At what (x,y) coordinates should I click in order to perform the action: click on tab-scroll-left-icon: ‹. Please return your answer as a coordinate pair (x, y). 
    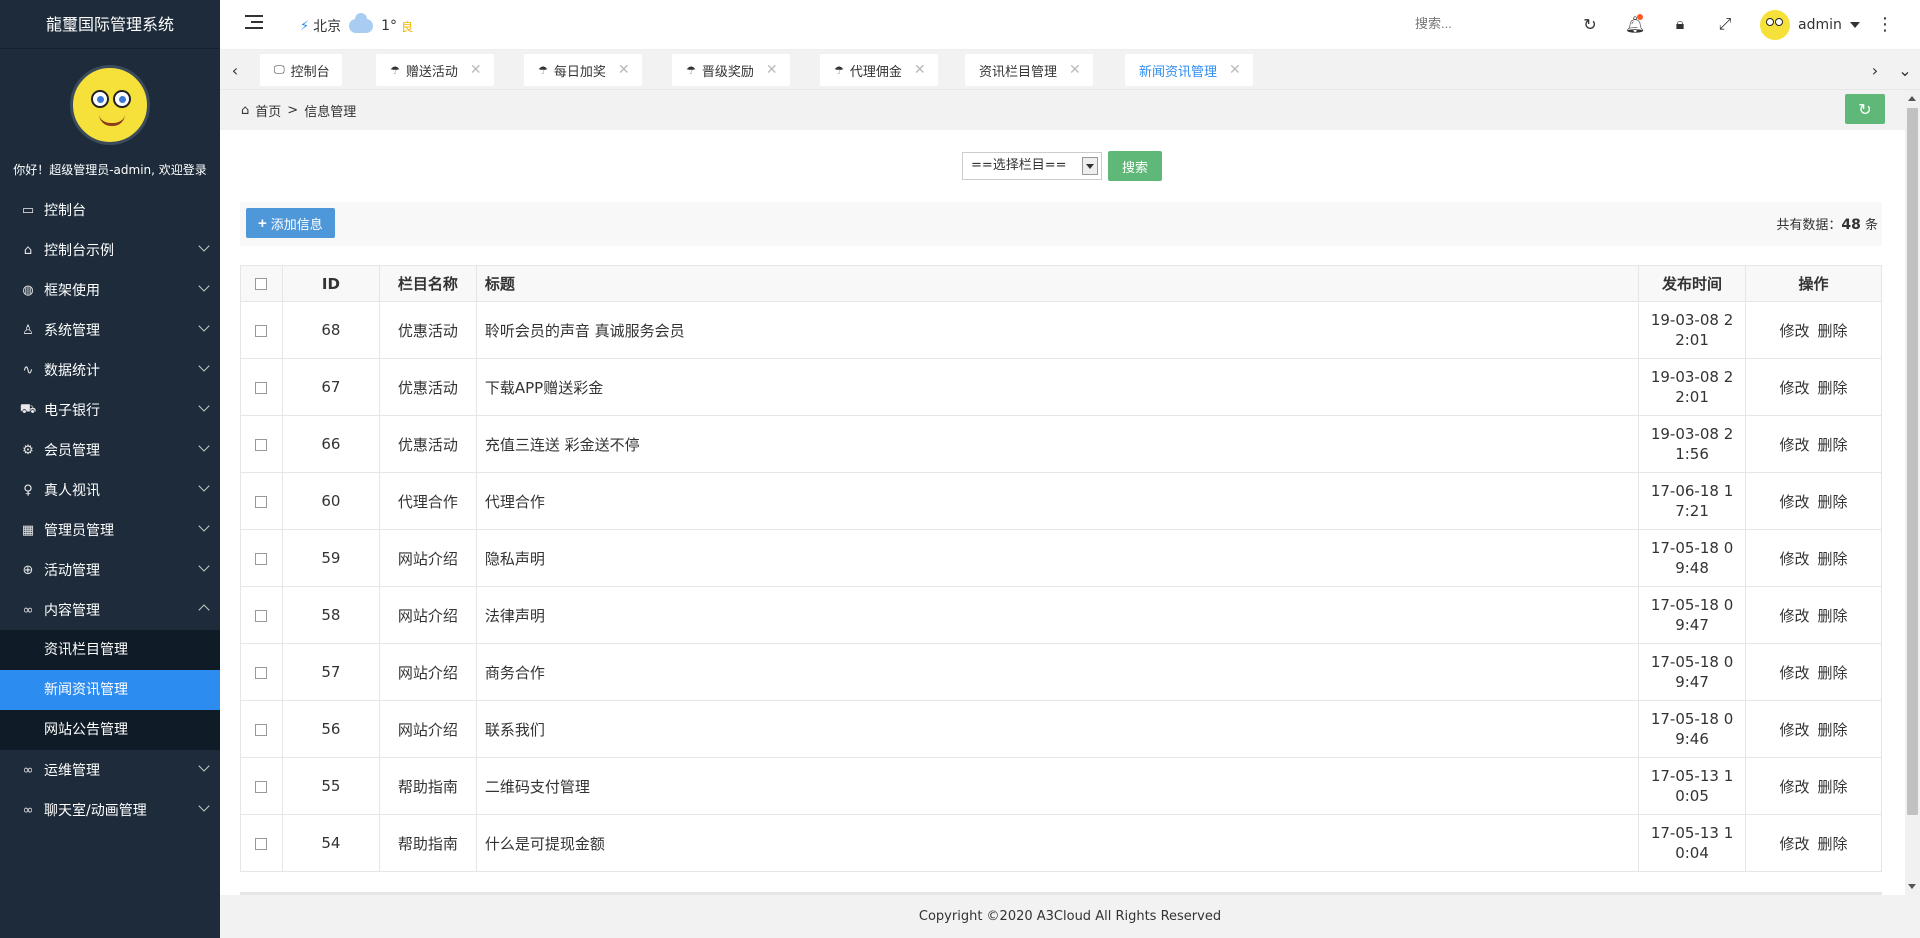
    Looking at the image, I should click on (235, 70).